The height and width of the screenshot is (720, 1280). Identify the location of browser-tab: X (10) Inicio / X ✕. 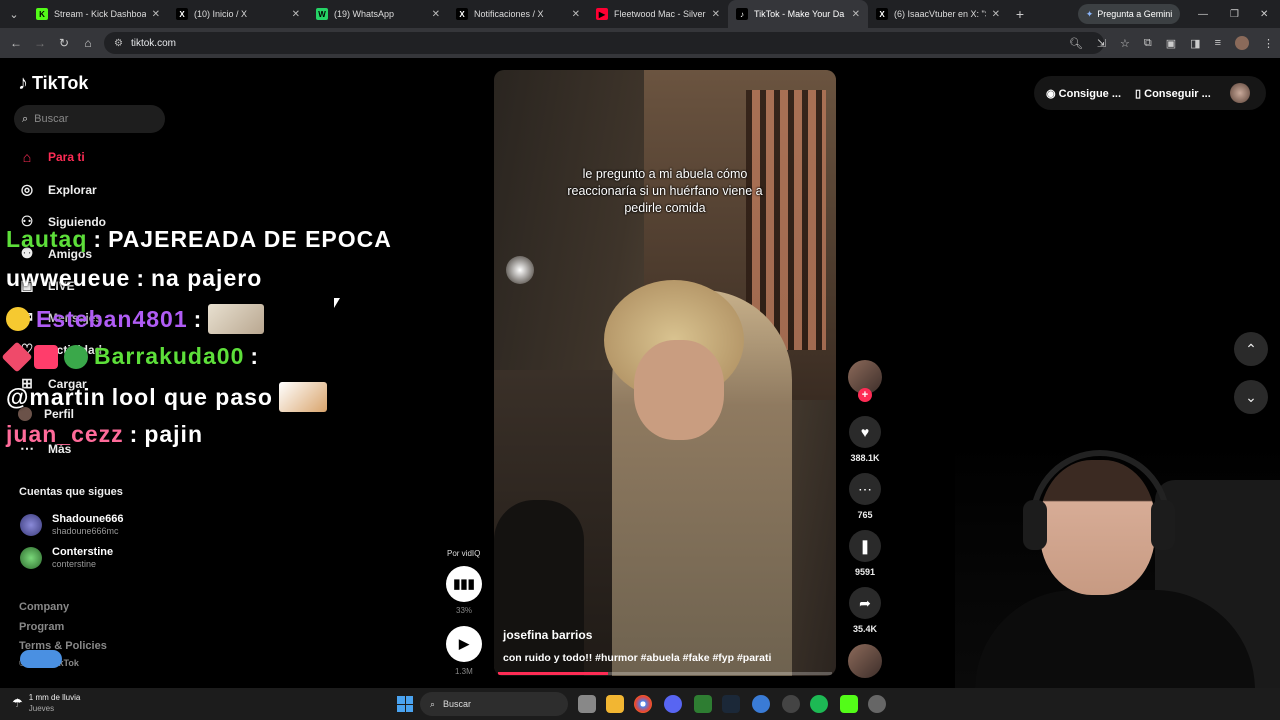
(238, 14).